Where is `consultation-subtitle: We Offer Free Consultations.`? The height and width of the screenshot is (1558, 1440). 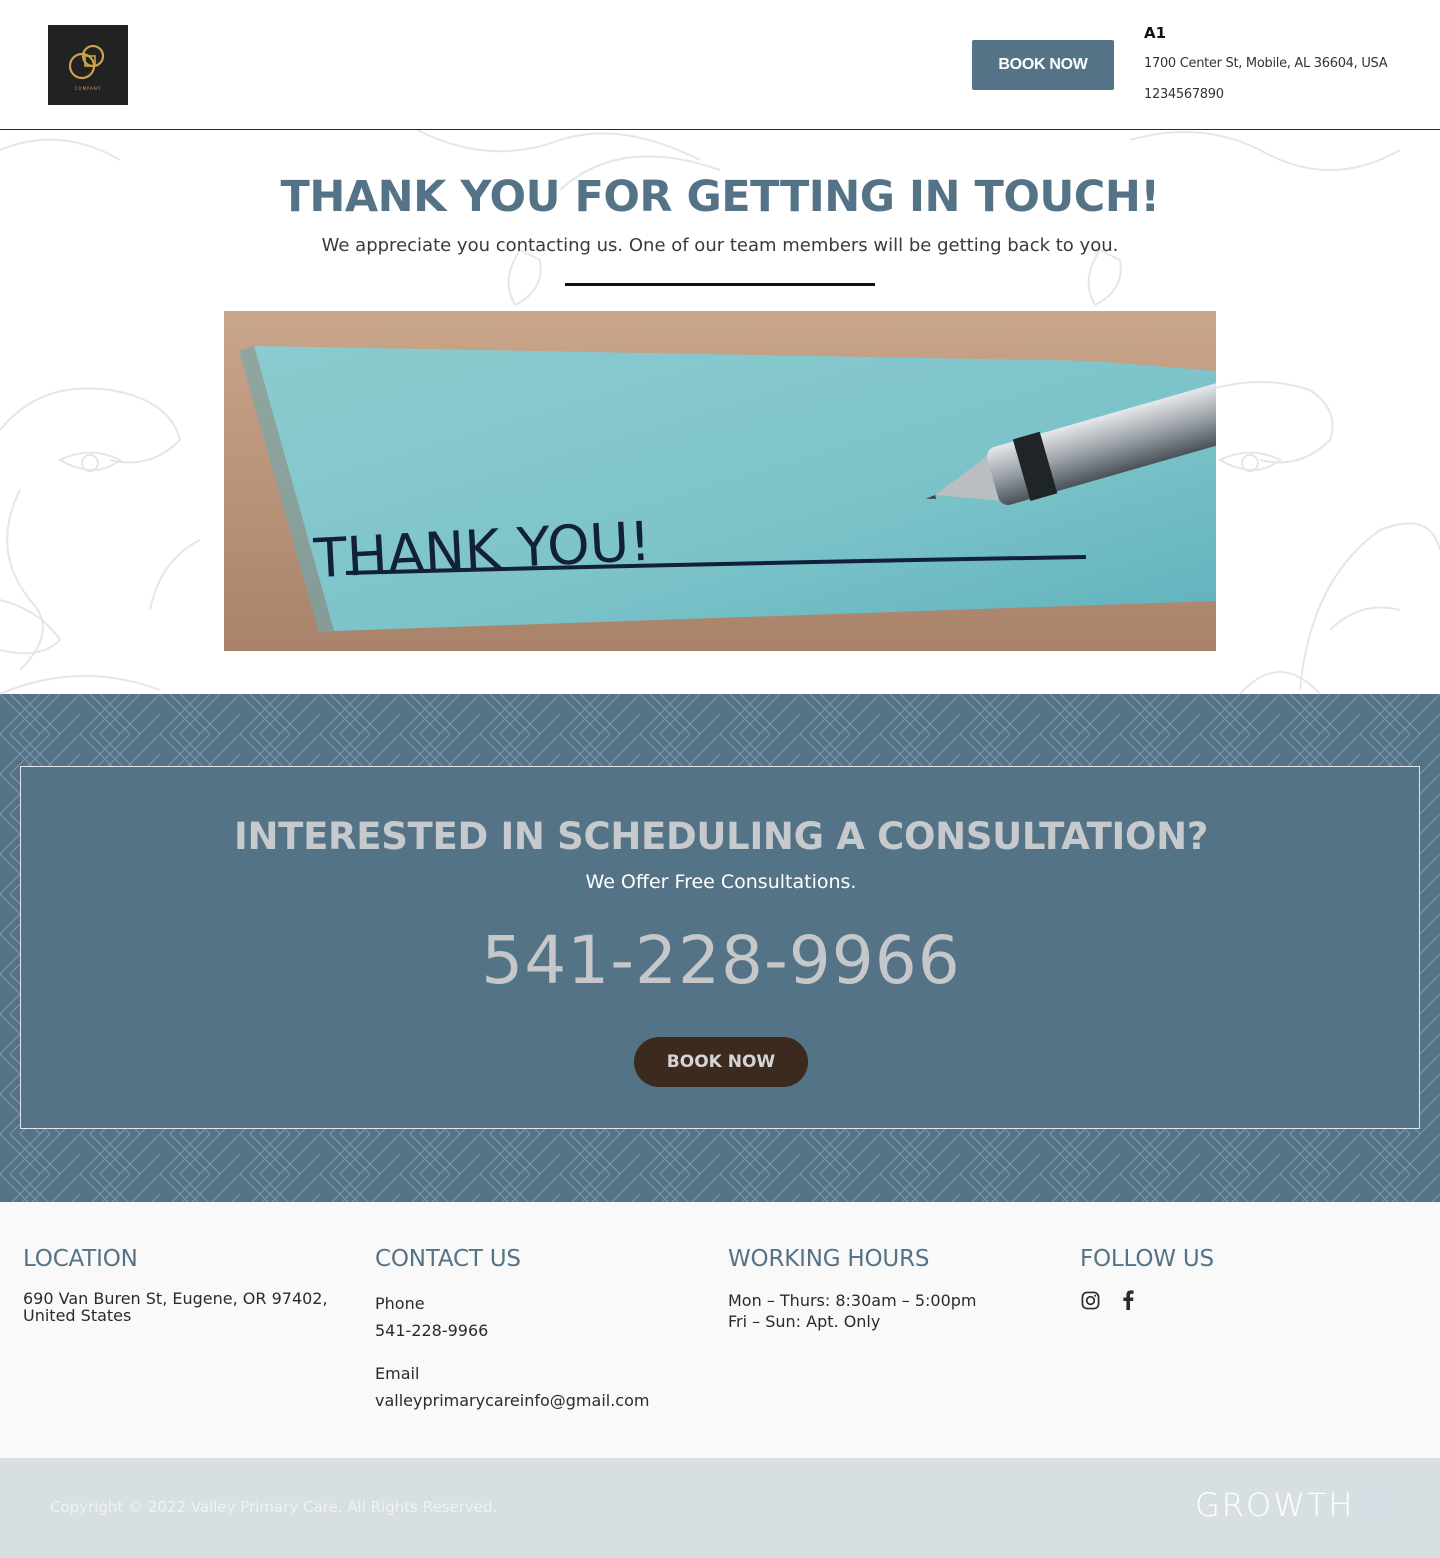 consultation-subtitle: We Offer Free Consultations. is located at coordinates (721, 882).